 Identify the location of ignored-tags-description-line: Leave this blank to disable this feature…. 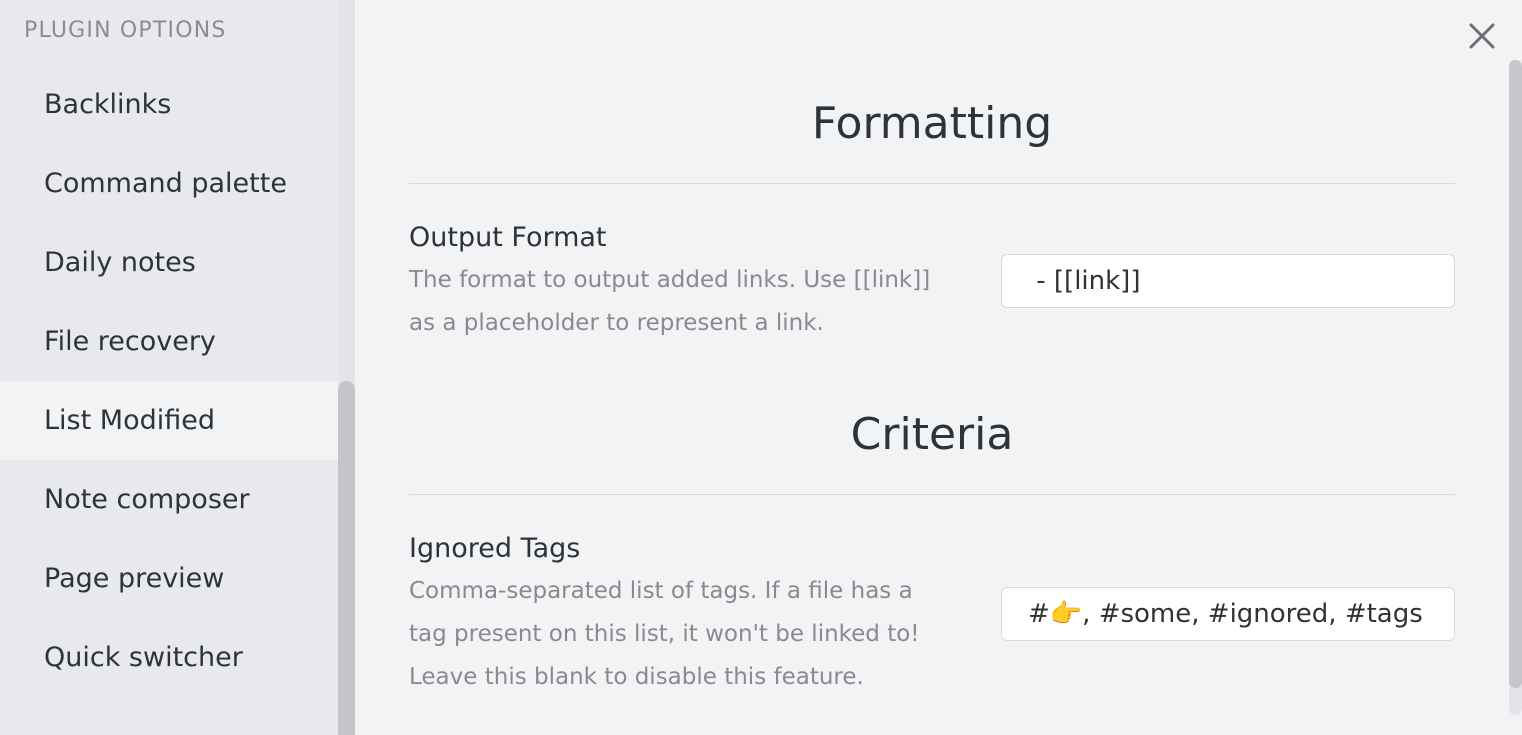
(636, 677).